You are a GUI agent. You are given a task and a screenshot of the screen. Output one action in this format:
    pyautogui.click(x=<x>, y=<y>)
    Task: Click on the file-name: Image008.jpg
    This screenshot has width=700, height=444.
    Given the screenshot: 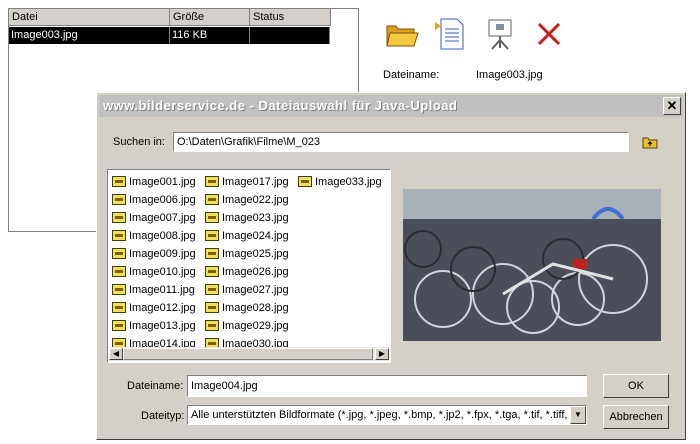 What is the action you would take?
    pyautogui.click(x=162, y=236)
    